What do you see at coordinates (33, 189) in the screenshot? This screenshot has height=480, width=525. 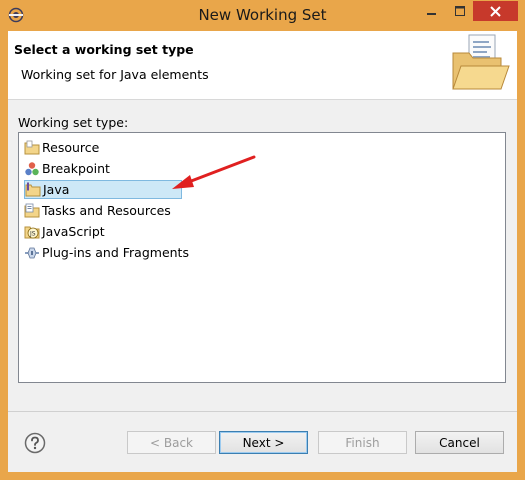 I see `java-folder-icon` at bounding box center [33, 189].